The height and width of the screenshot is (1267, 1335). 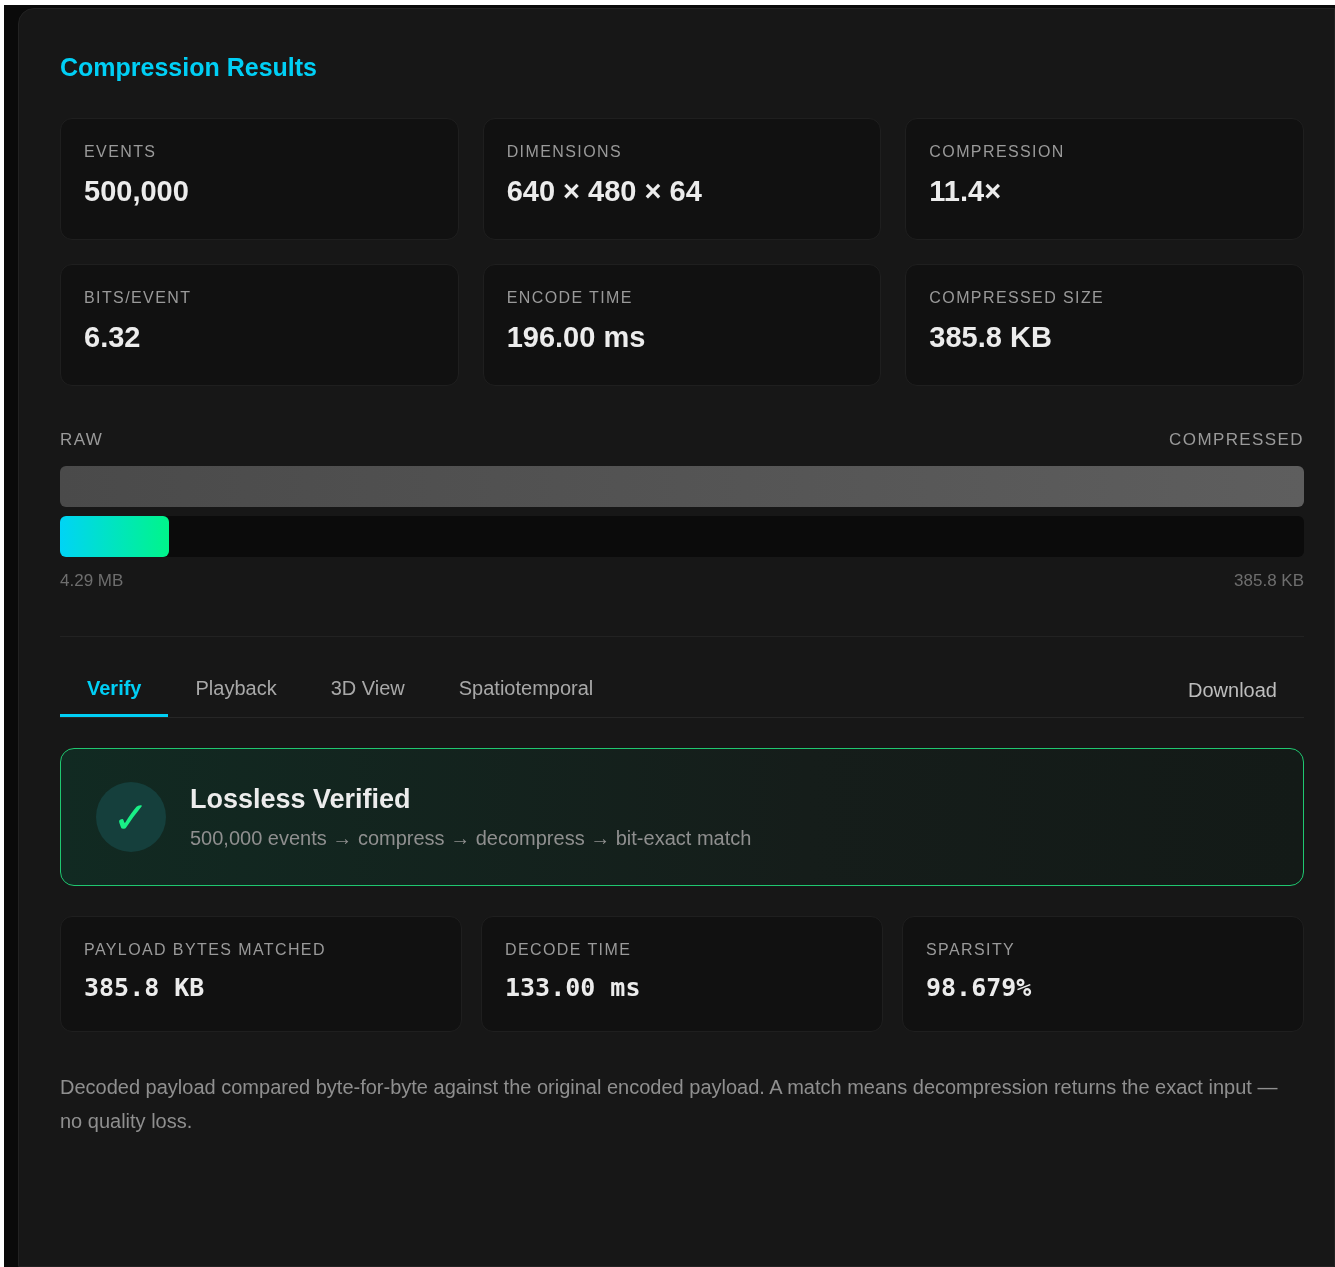 What do you see at coordinates (82, 440) in the screenshot?
I see `raw-label: RAW` at bounding box center [82, 440].